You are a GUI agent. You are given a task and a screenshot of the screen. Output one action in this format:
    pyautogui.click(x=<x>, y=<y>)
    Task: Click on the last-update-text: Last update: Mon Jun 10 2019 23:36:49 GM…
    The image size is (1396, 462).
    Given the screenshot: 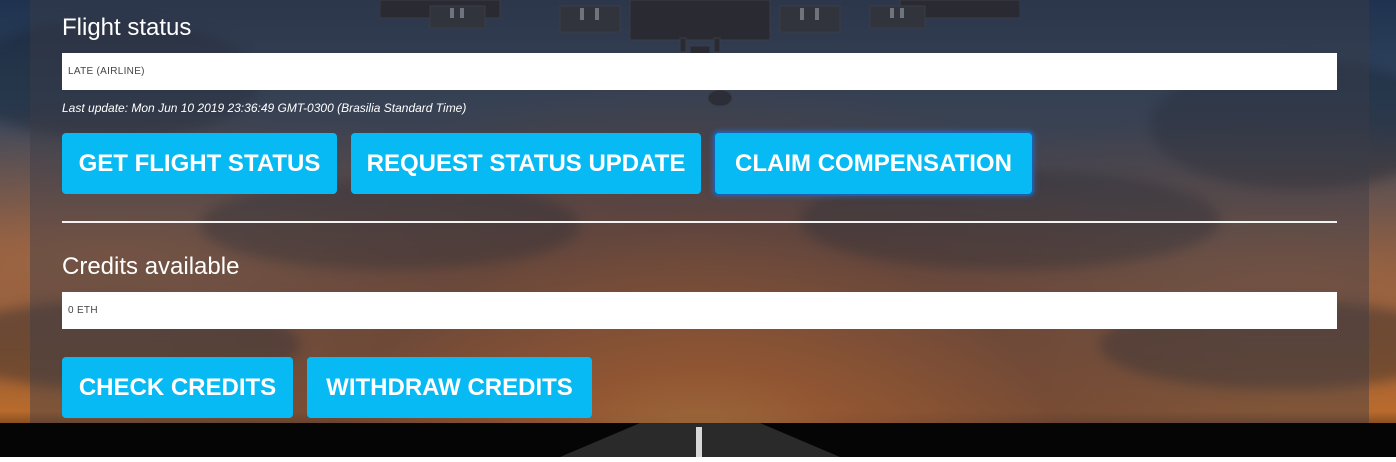 What is the action you would take?
    pyautogui.click(x=264, y=108)
    